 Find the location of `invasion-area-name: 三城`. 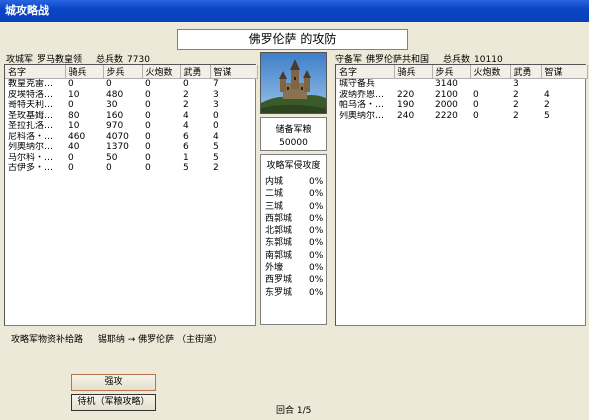

invasion-area-name: 三城 is located at coordinates (274, 206).